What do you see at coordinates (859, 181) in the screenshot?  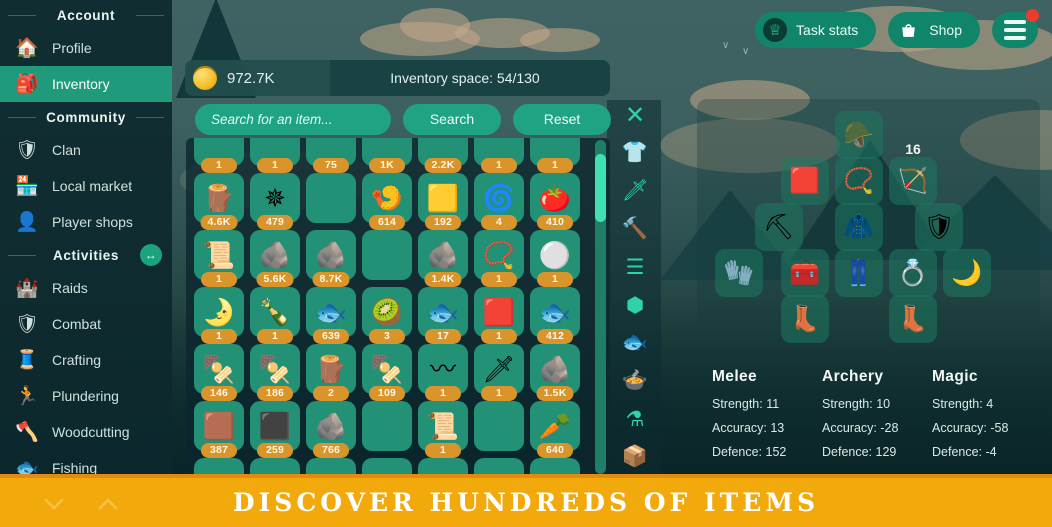 I see `necklace-slot: 📿` at bounding box center [859, 181].